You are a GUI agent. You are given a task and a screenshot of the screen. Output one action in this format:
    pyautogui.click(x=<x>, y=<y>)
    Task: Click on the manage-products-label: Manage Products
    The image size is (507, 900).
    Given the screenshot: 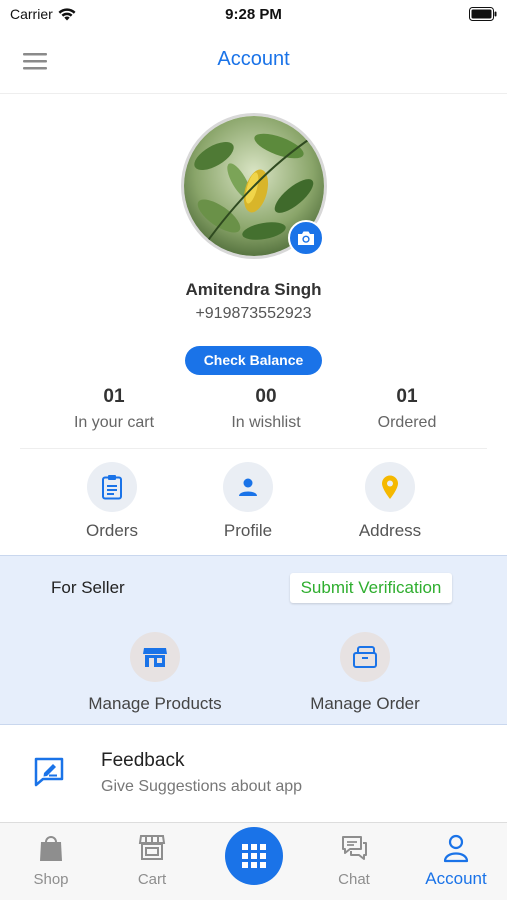 What is the action you would take?
    pyautogui.click(x=155, y=703)
    